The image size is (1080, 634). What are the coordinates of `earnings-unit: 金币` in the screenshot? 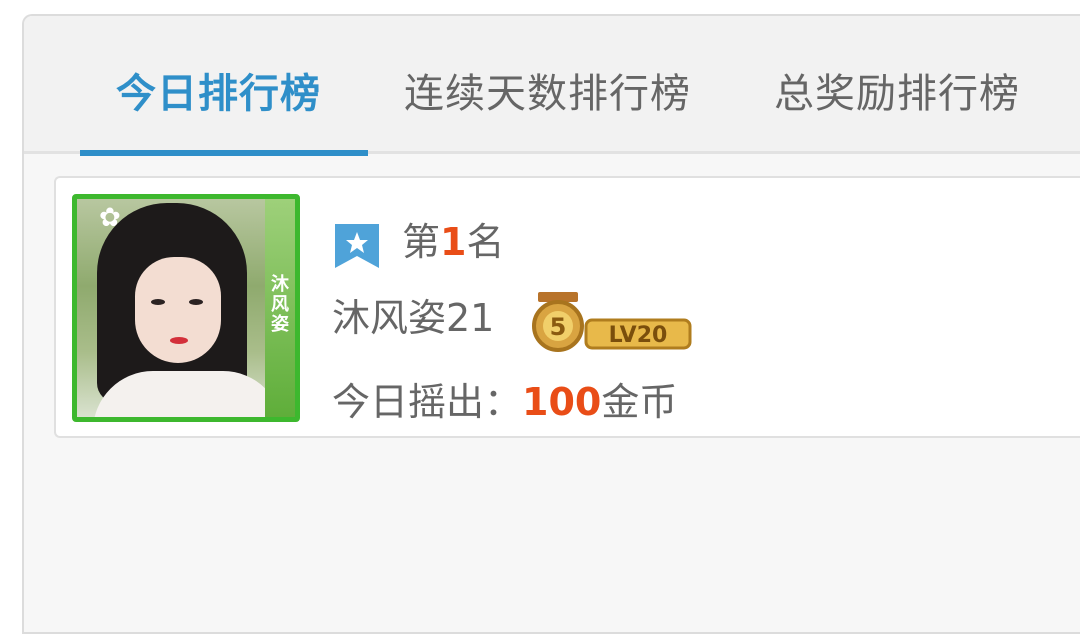 It's located at (639, 402).